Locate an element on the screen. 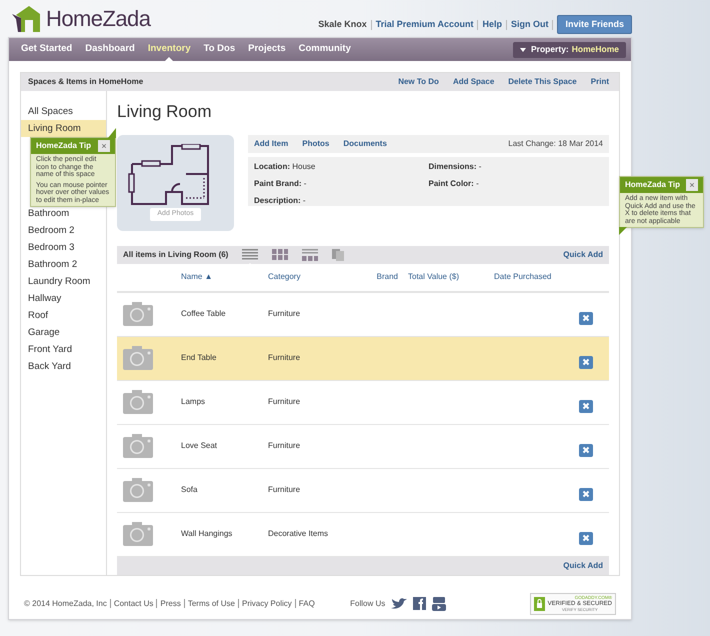 This screenshot has width=710, height=636. item-row: Lamps Furniture is located at coordinates (363, 402).